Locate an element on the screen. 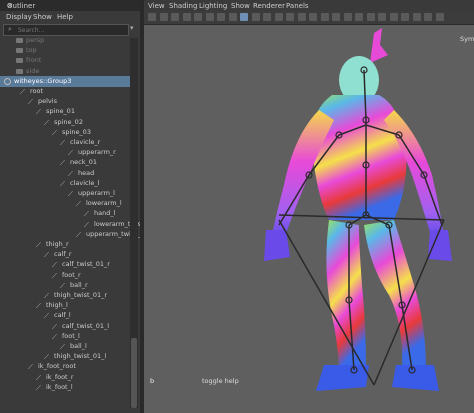  tree-item-label: ik_foot_root is located at coordinates (57, 366).